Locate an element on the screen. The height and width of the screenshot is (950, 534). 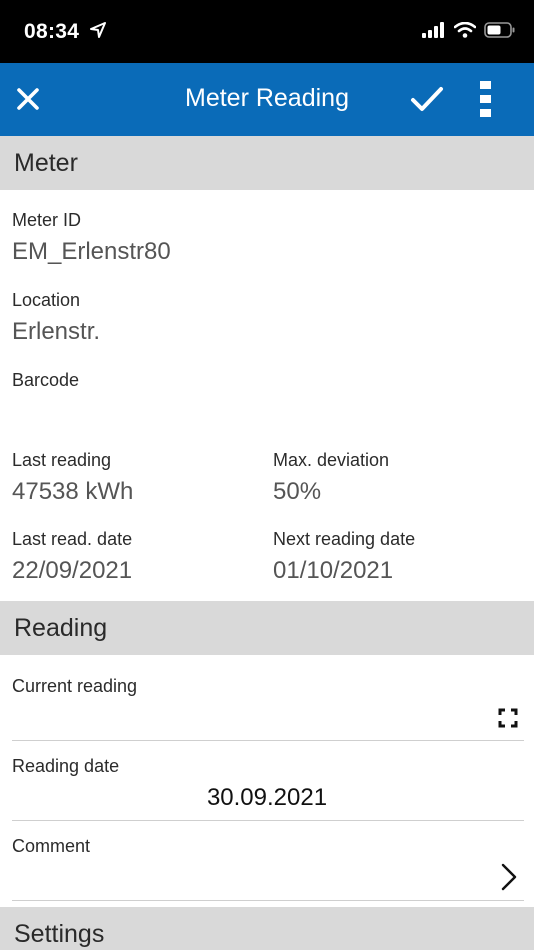
meter-id-label: Meter ID is located at coordinates (47, 220).